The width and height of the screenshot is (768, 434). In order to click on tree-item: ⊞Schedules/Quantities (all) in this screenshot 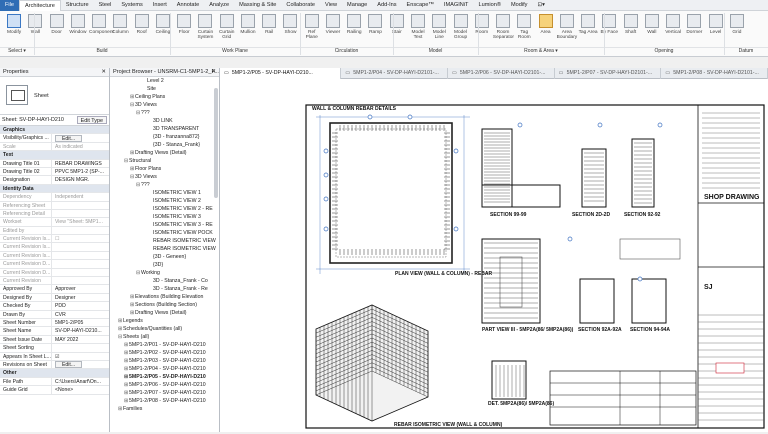, I will do `click(164, 329)`.